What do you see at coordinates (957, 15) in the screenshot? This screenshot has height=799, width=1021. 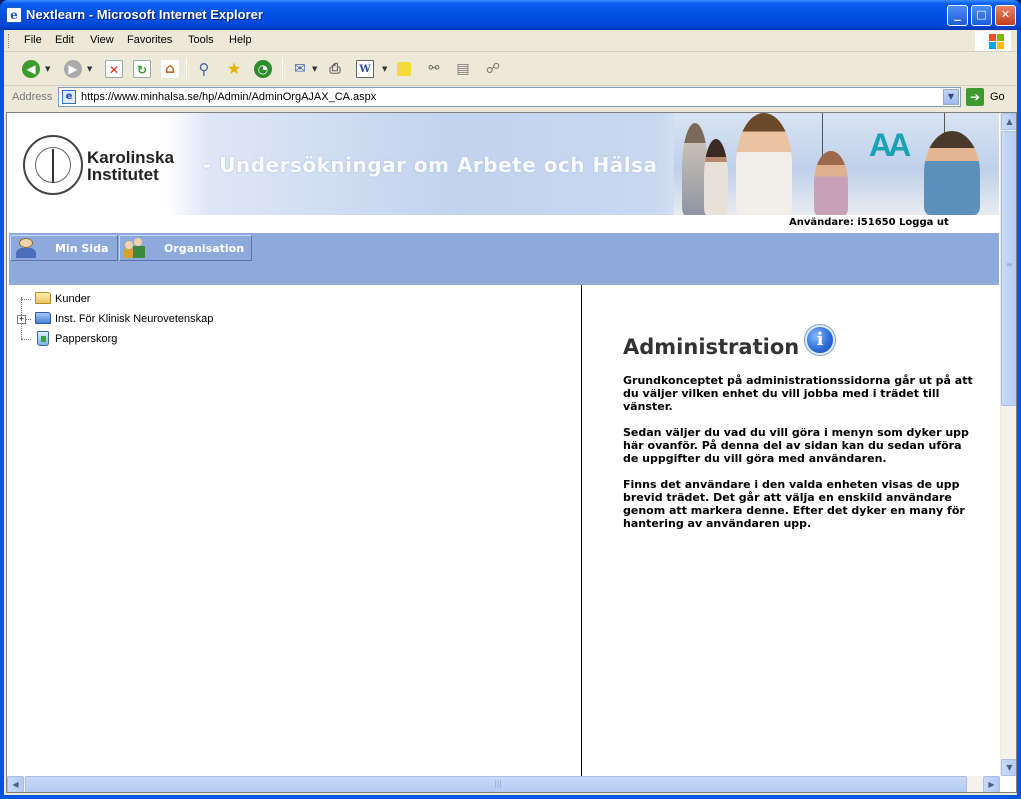 I see `minimize-button: _` at bounding box center [957, 15].